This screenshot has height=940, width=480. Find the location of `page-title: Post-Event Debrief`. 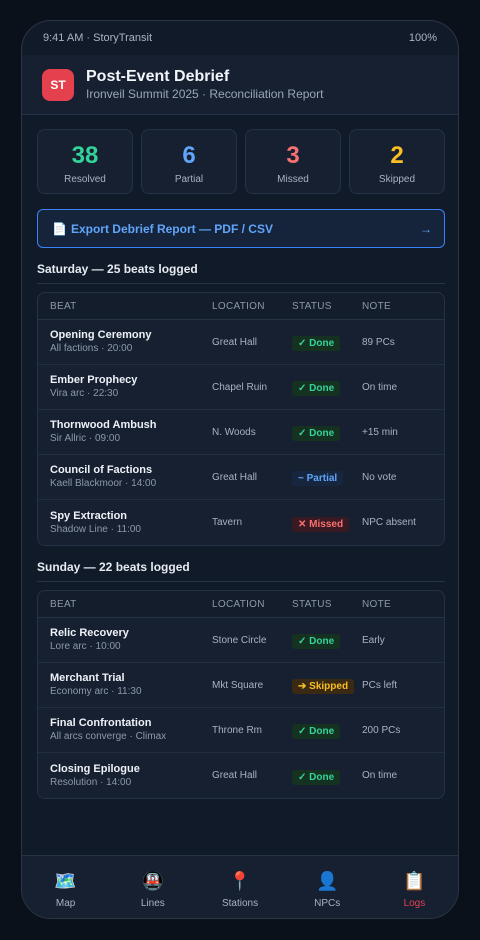

page-title: Post-Event Debrief is located at coordinates (158, 76).